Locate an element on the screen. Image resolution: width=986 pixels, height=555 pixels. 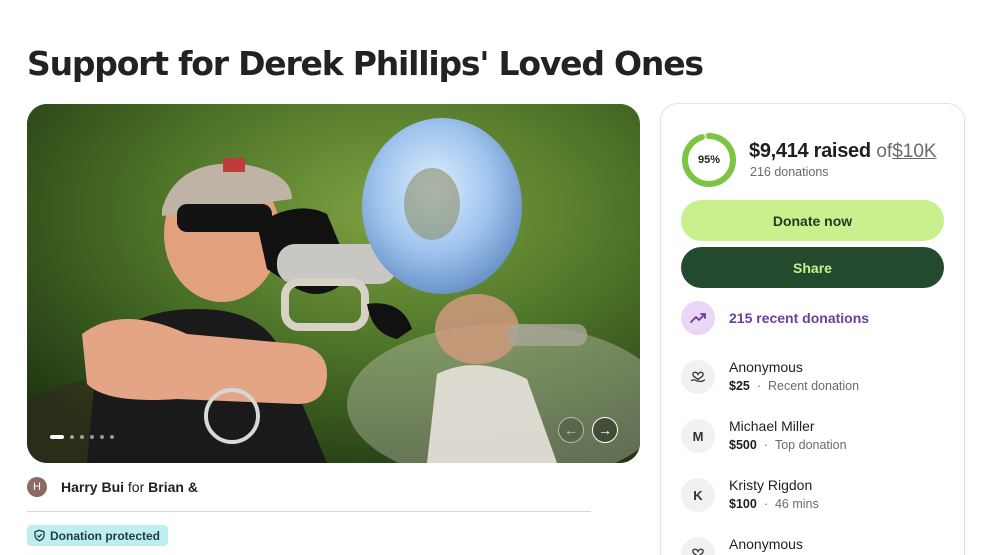
organizer-text: Harry Bui for Brian & is located at coordinates (129, 487).